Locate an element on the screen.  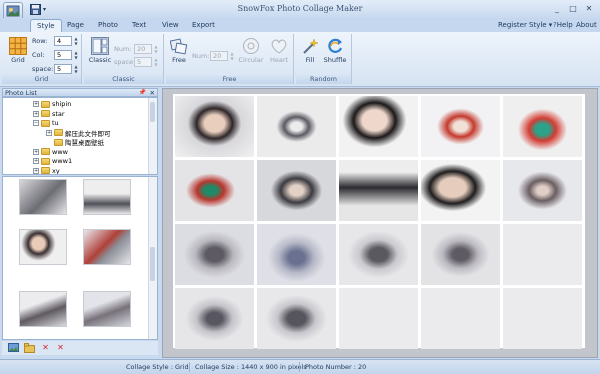
tree-folder-label: star is located at coordinates (58, 113).